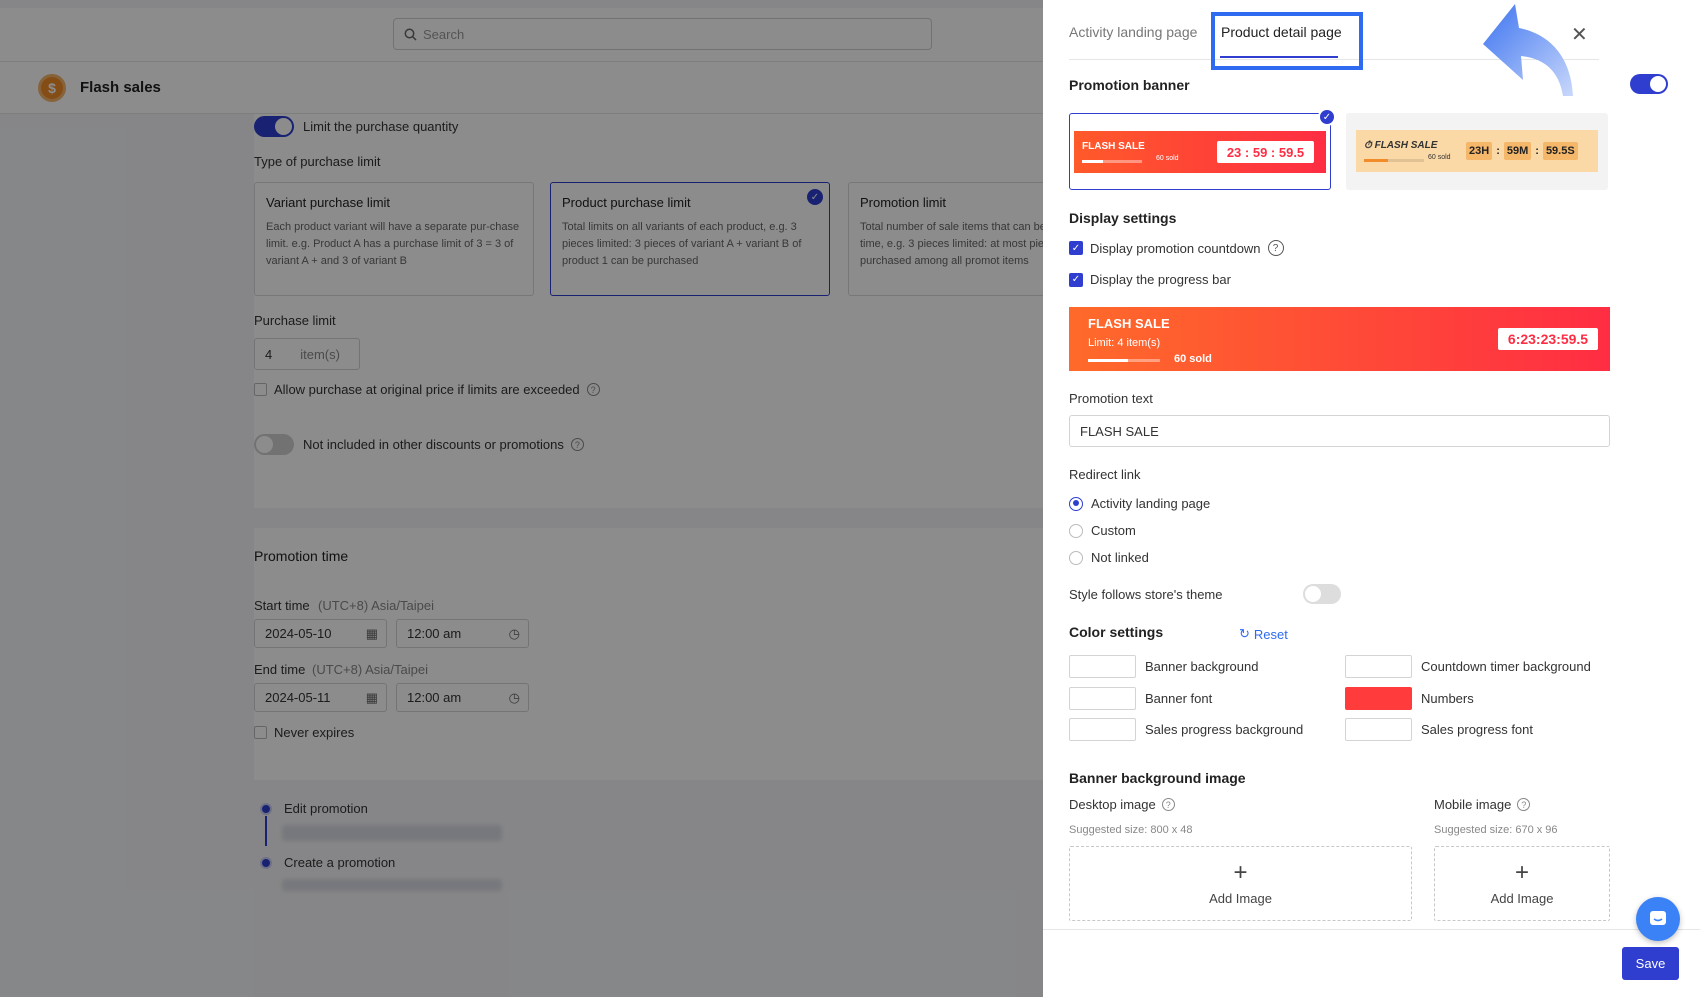 The height and width of the screenshot is (997, 1700). I want to click on close-icon: ✕, so click(1579, 34).